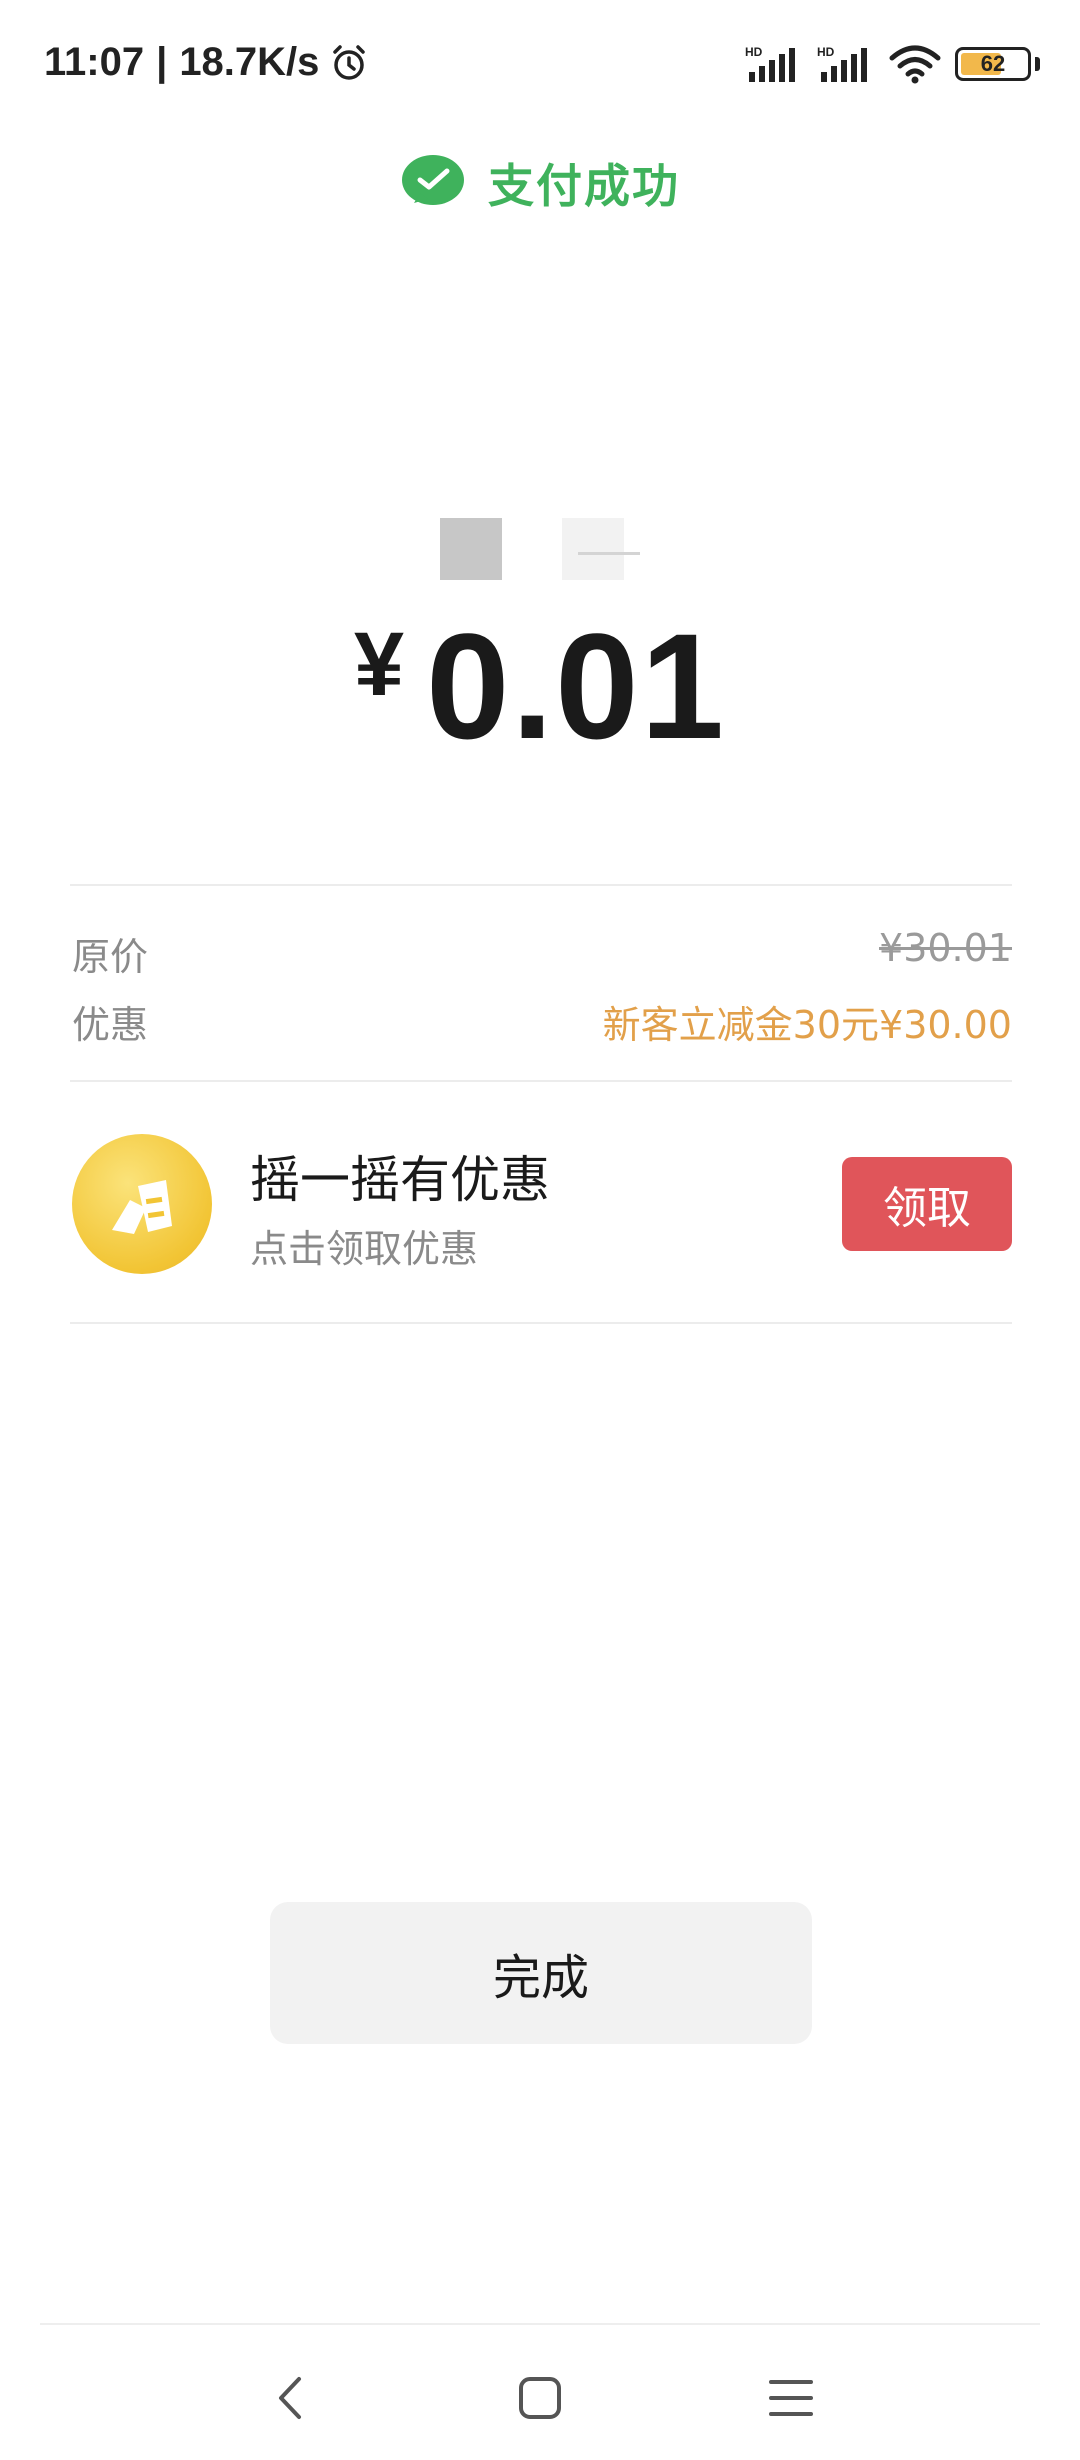 Image resolution: width=1080 pixels, height=2460 pixels. I want to click on status-bar: 11:07 | 18.7K/s HD HD 62, so click(540, 65).